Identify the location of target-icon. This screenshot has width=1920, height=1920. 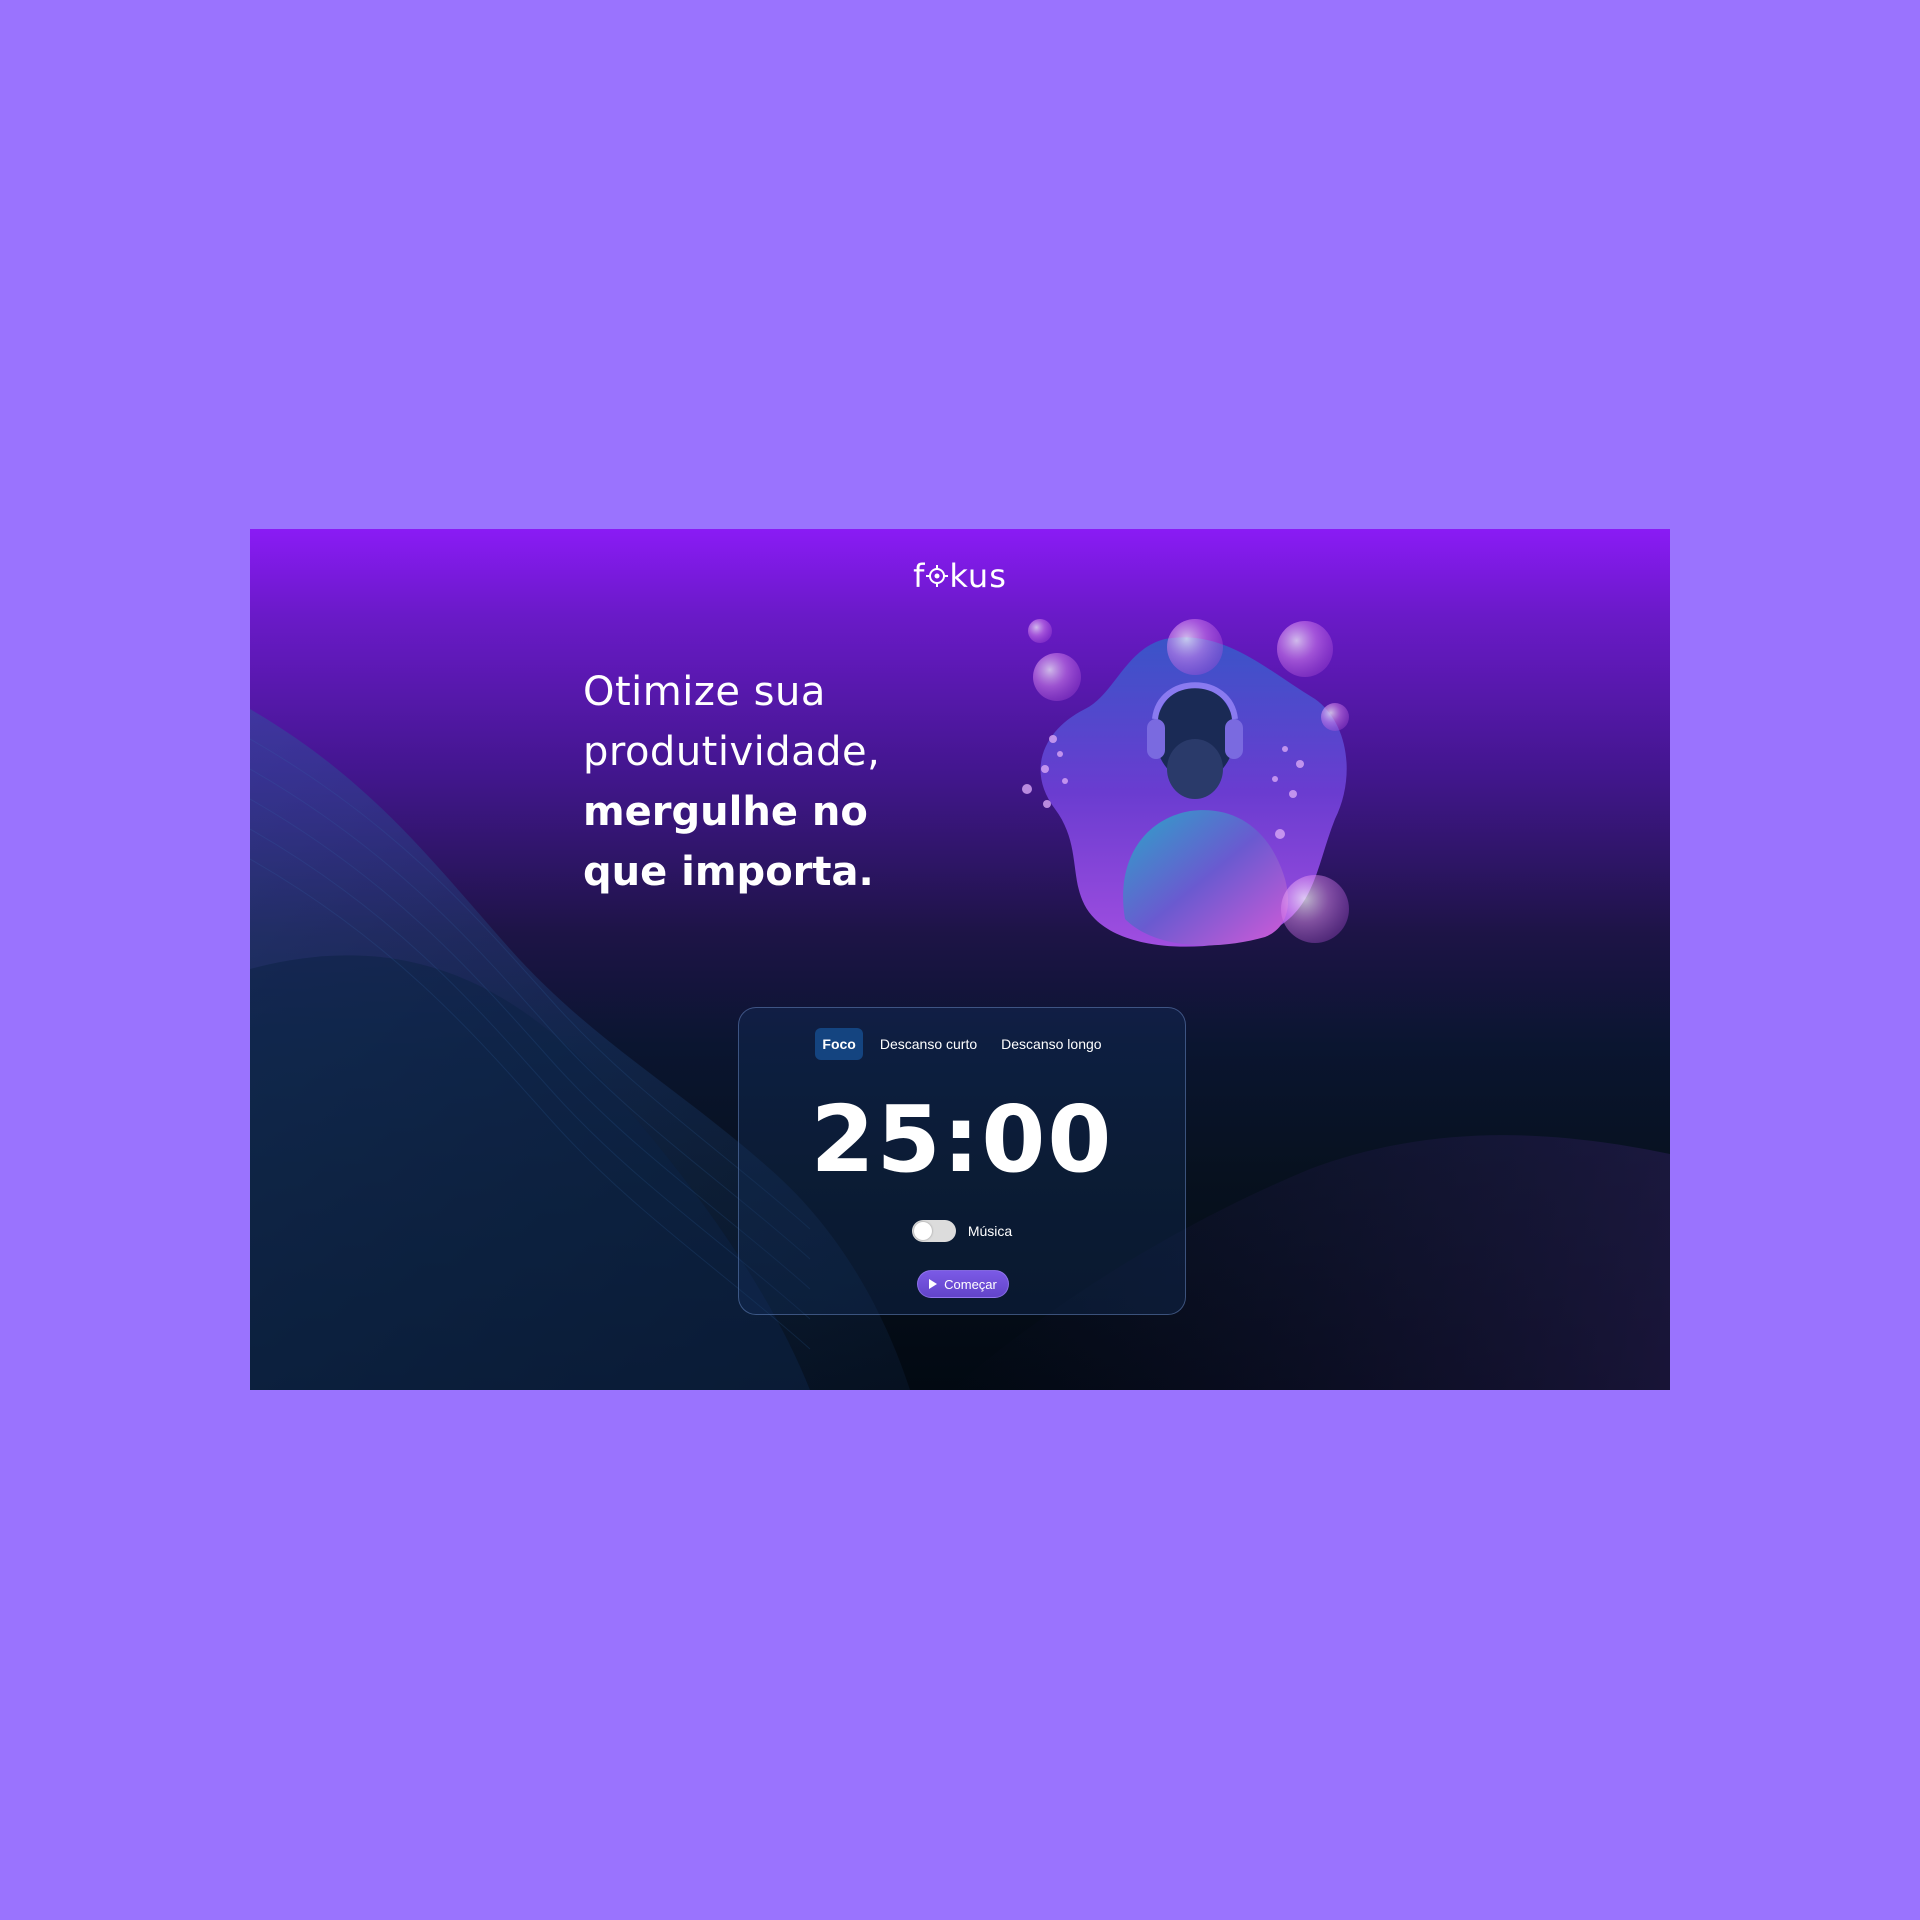
(937, 576).